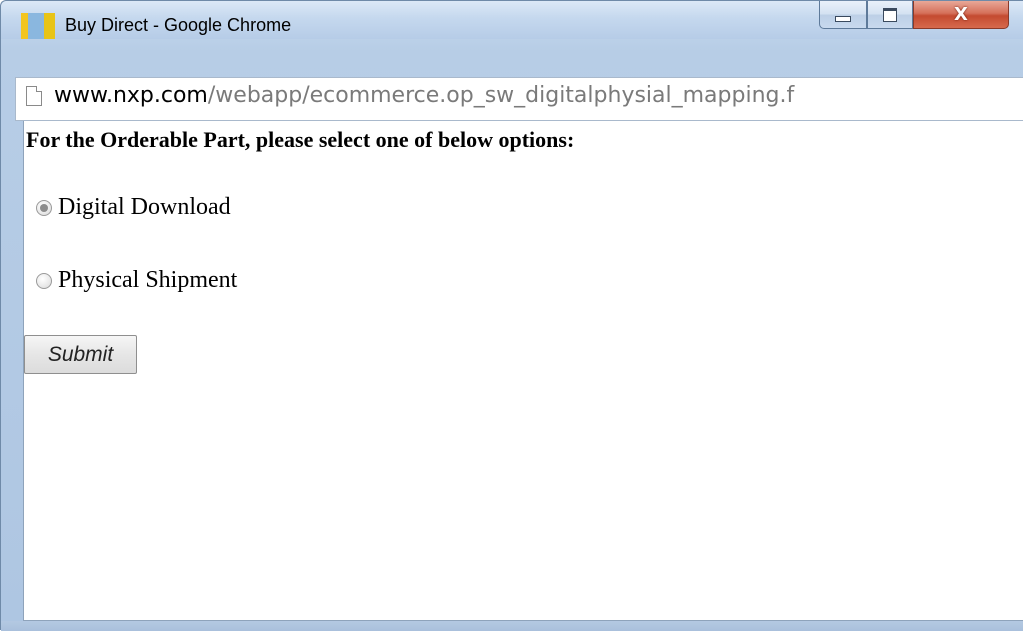 The image size is (1023, 631). I want to click on option-digital-download: Digital Download, so click(133, 207).